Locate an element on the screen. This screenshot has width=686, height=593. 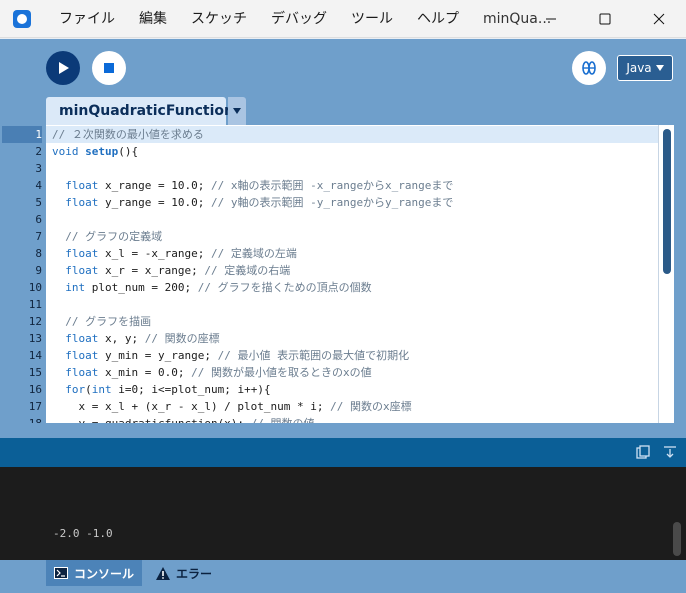
minimize-button is located at coordinates (551, 19).